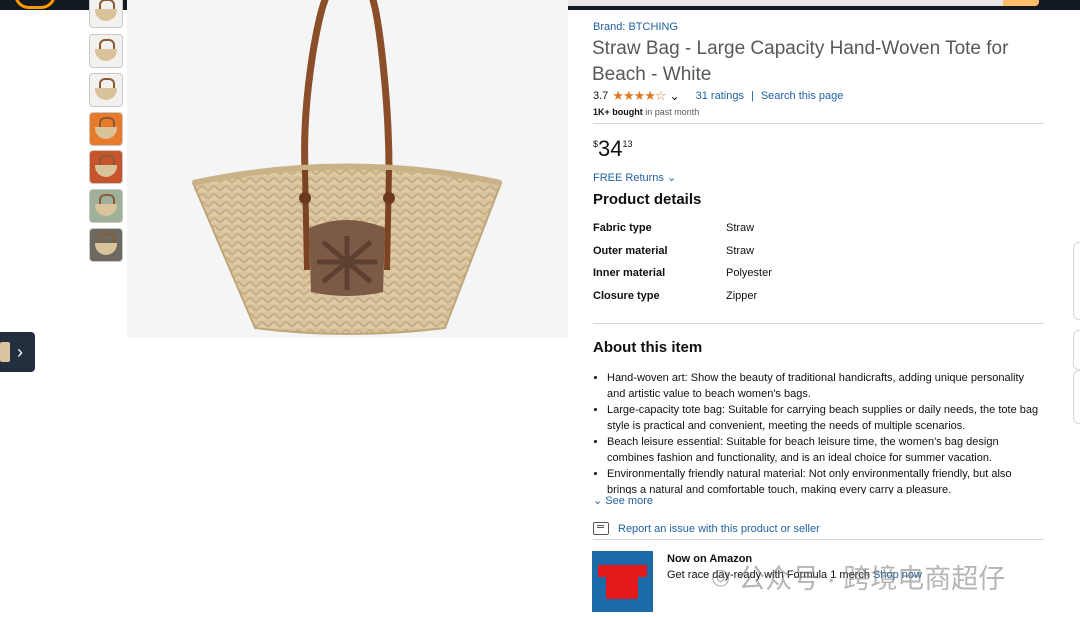 Image resolution: width=1080 pixels, height=617 pixels. I want to click on details-row: Inner material Polyester, so click(682, 278).